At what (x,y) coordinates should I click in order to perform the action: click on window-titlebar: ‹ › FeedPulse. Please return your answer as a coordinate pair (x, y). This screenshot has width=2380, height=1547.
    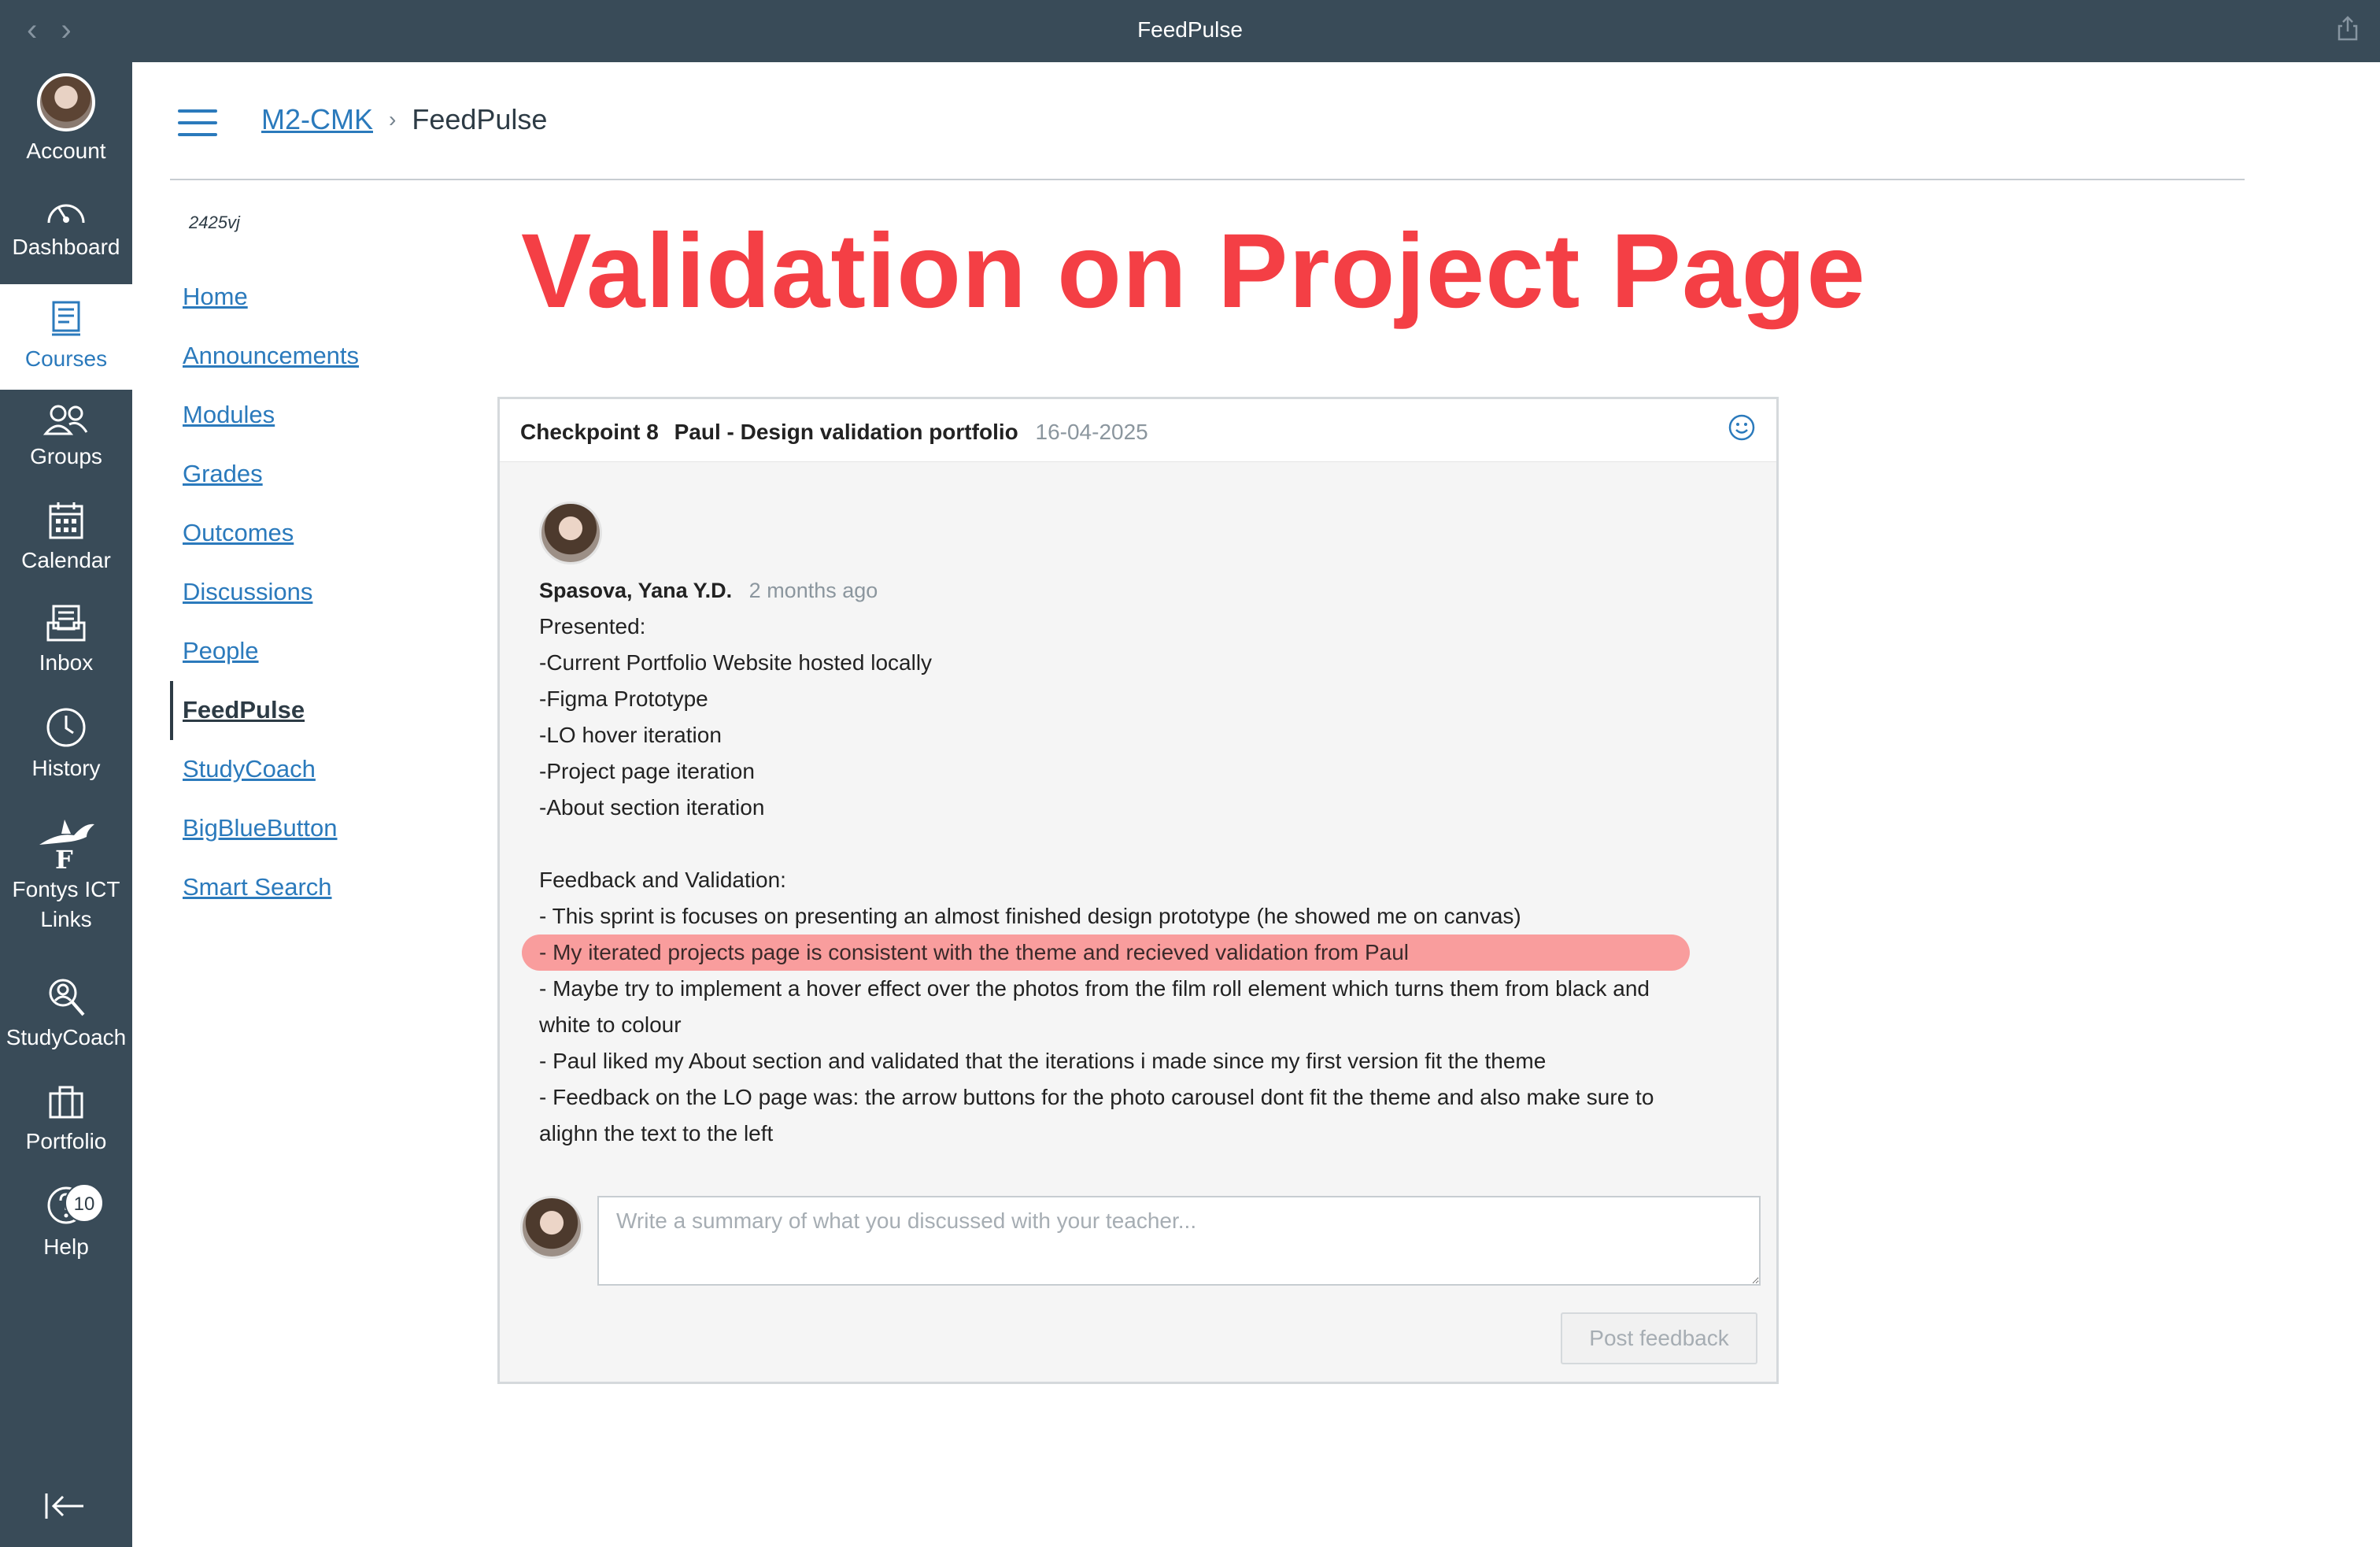
    Looking at the image, I should click on (1190, 31).